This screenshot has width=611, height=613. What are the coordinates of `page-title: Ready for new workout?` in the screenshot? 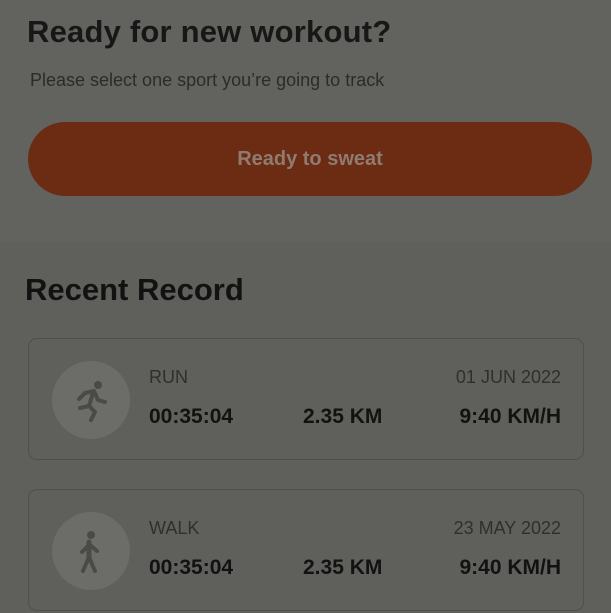 It's located at (209, 31).